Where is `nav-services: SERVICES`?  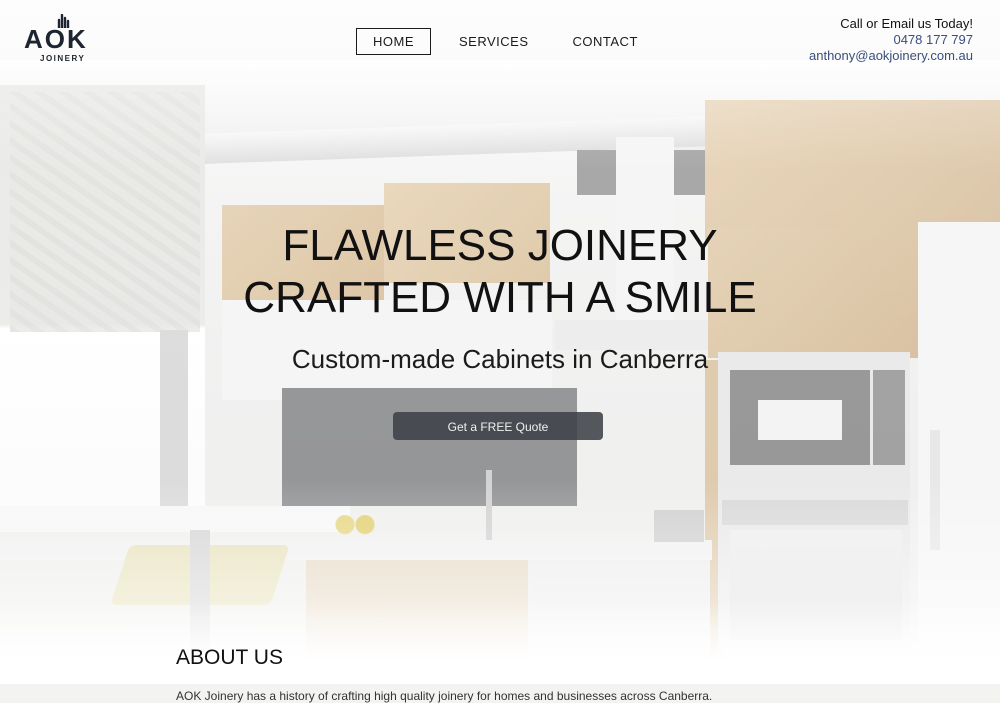 nav-services: SERVICES is located at coordinates (494, 41).